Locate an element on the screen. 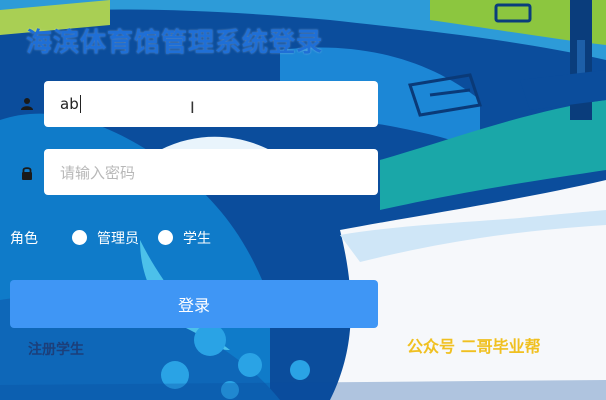  text-caret is located at coordinates (80, 104).